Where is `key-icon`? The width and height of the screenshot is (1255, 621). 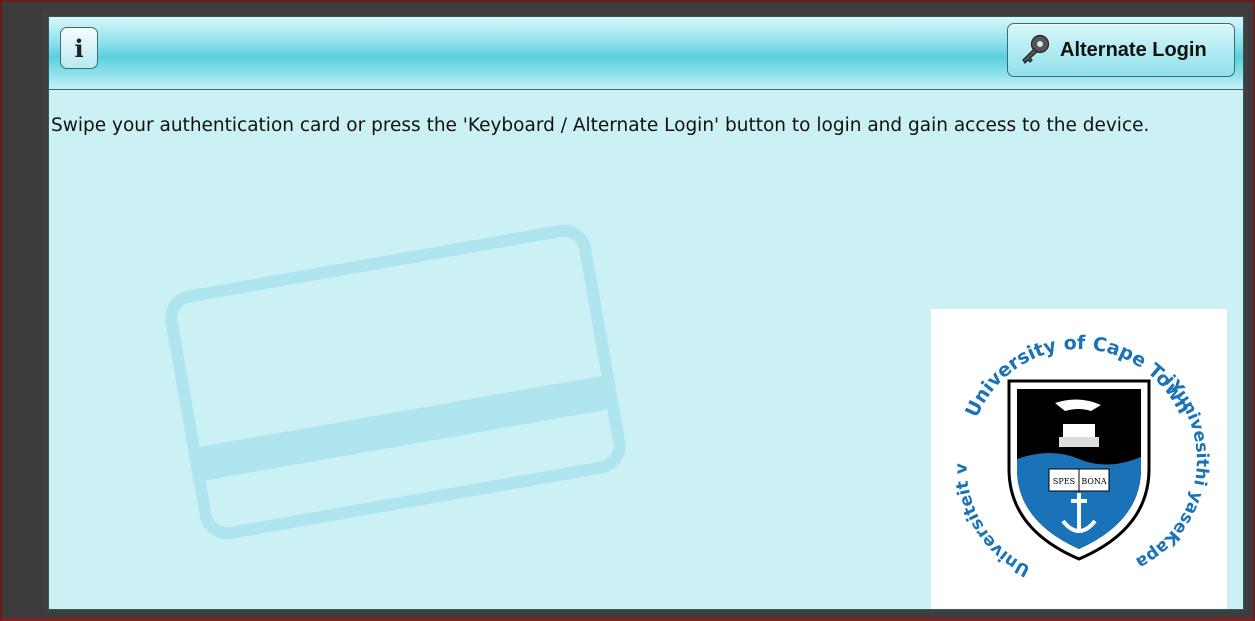 key-icon is located at coordinates (1036, 49).